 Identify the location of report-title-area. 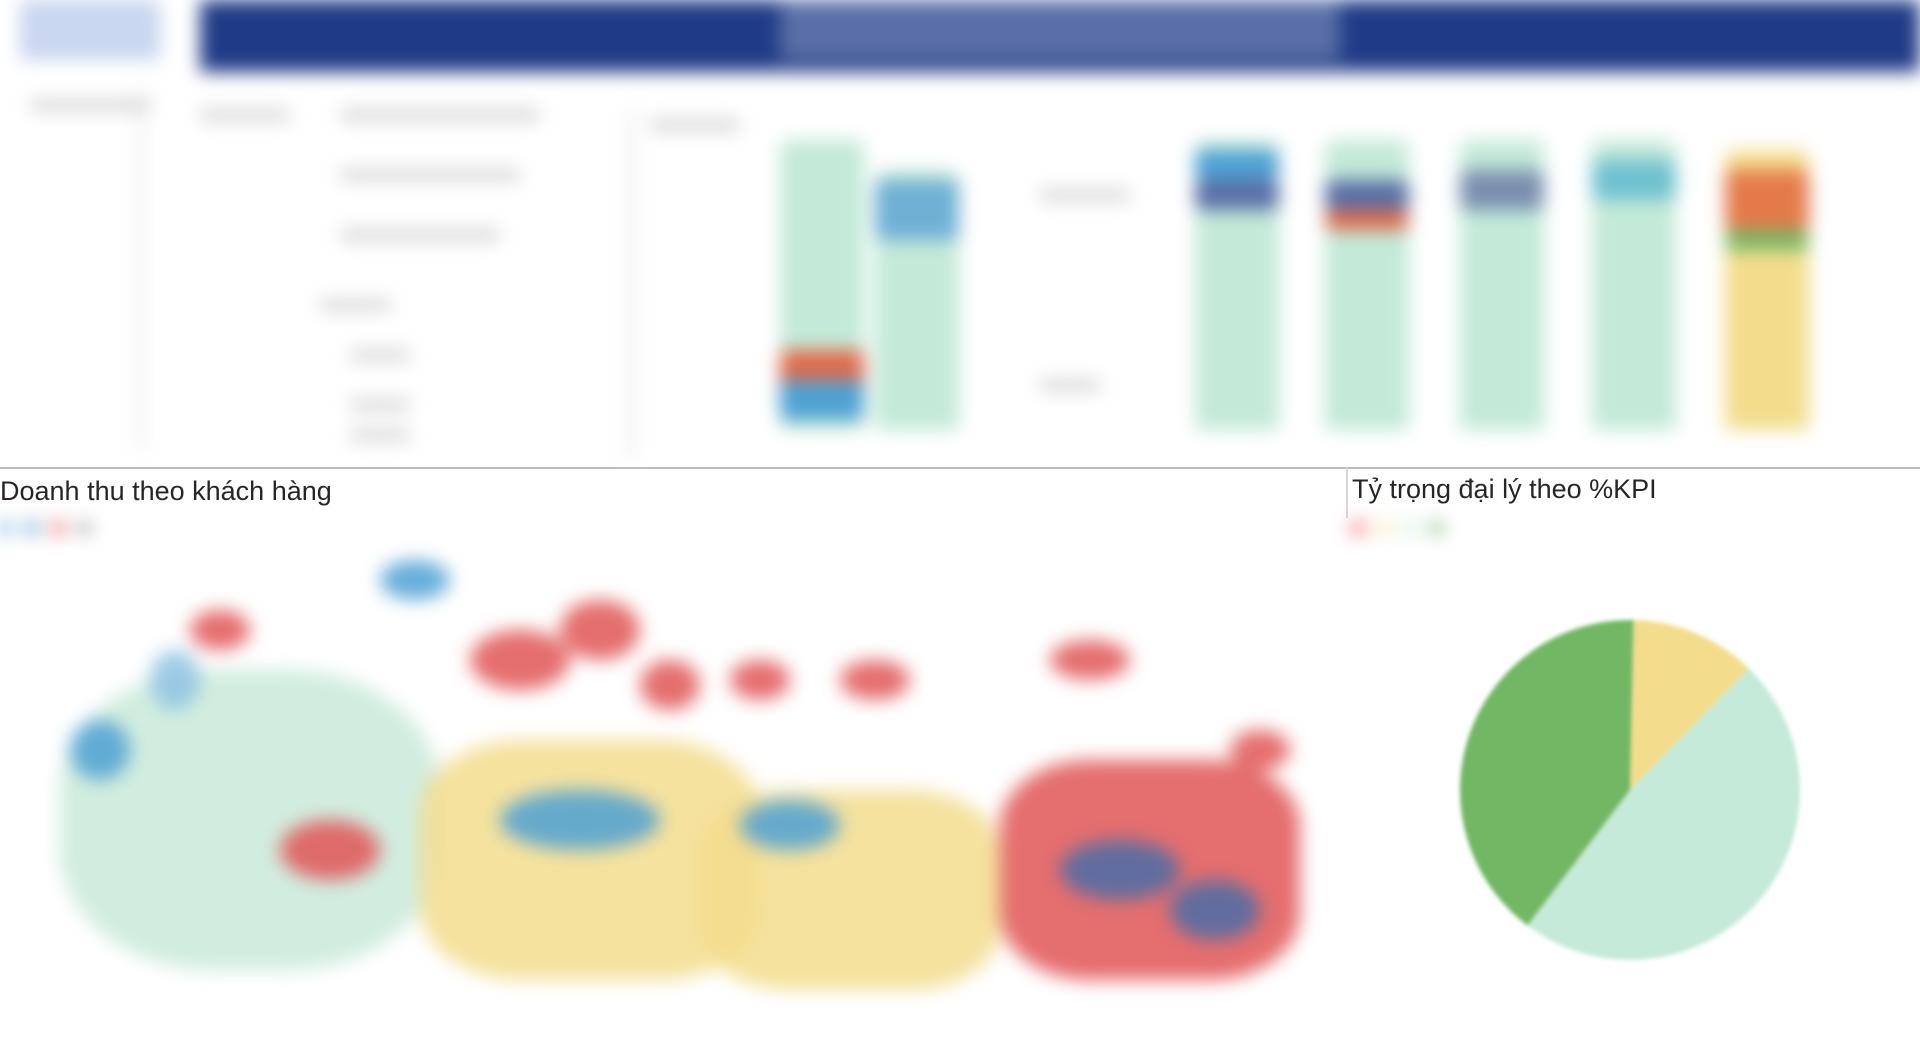
(1060, 30).